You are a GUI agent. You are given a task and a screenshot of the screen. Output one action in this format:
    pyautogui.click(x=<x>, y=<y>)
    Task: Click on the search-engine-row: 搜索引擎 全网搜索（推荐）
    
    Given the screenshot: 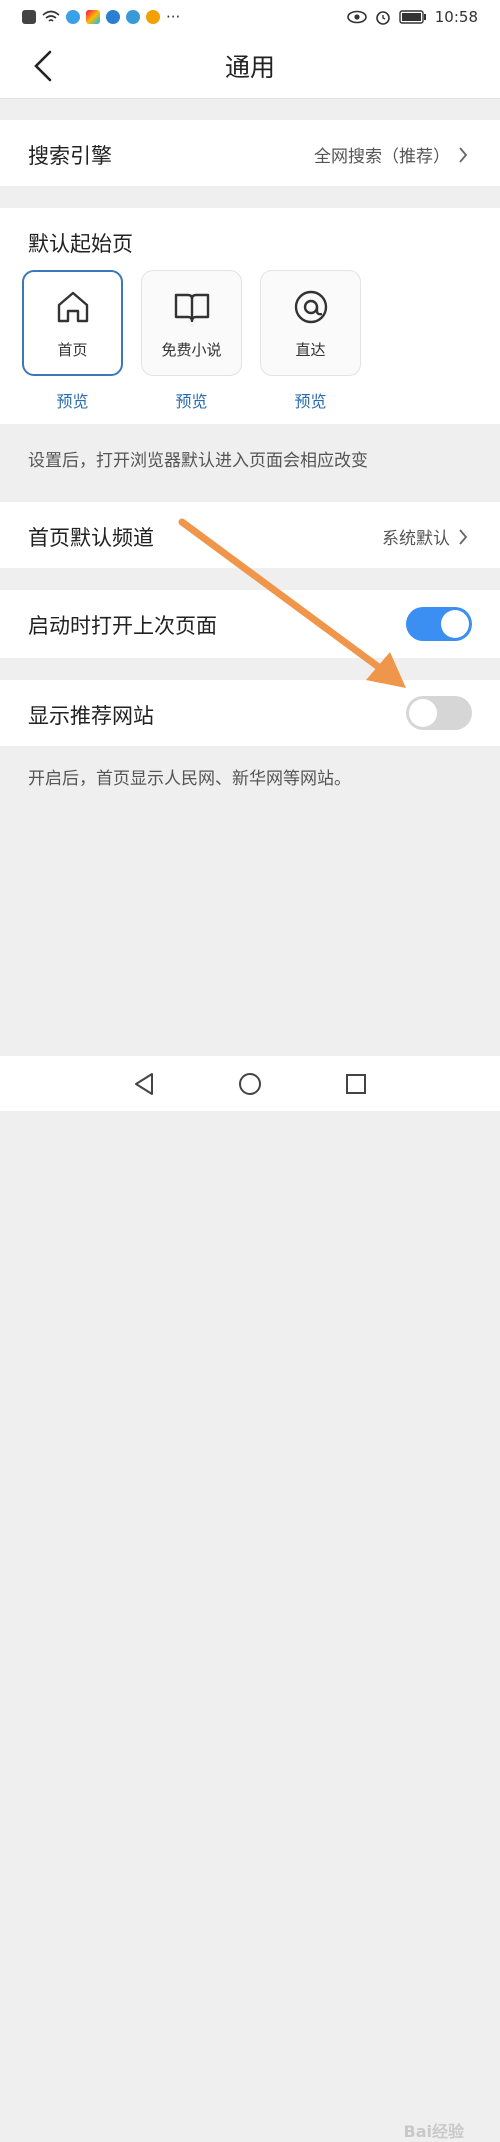 What is the action you would take?
    pyautogui.click(x=250, y=153)
    